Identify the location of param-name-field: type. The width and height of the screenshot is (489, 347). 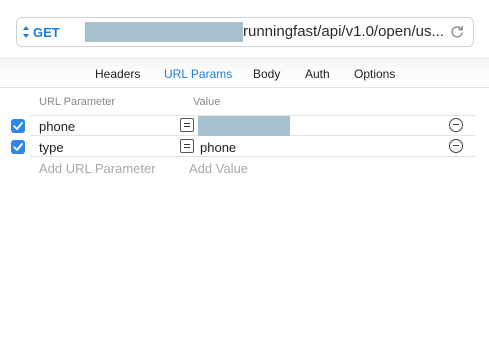
(51, 147).